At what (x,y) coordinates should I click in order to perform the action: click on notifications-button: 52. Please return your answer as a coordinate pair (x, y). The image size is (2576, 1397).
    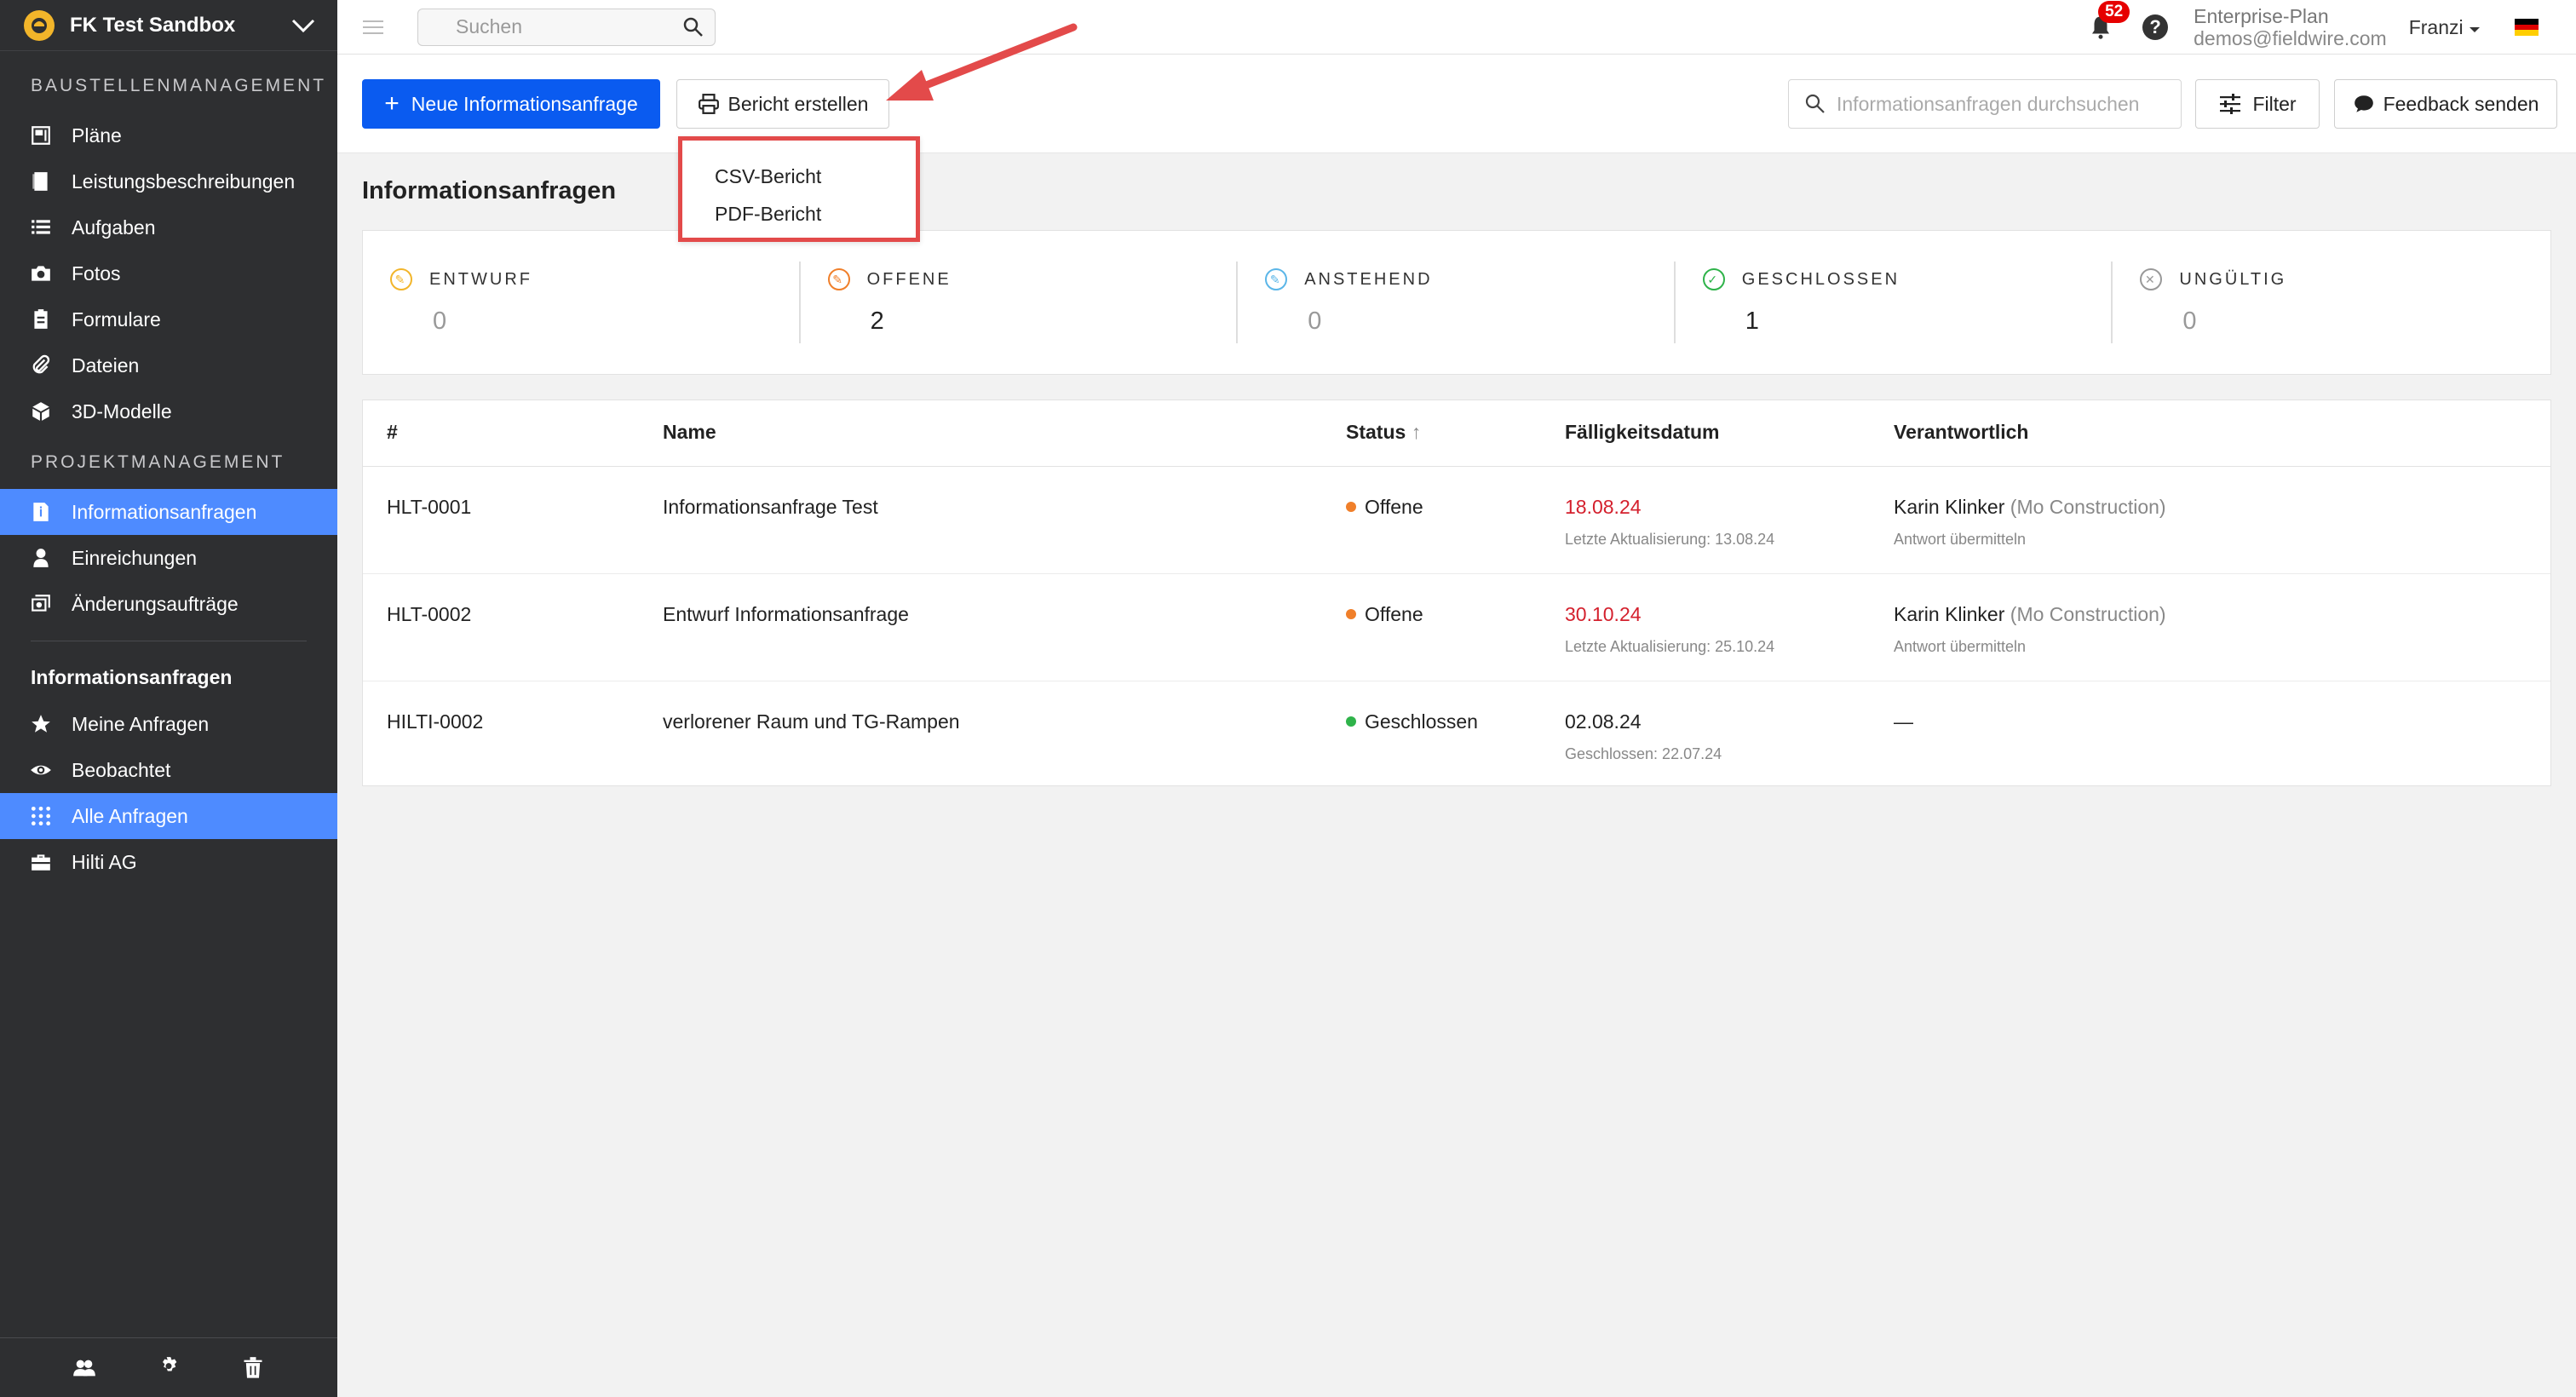
    Looking at the image, I should click on (2109, 20).